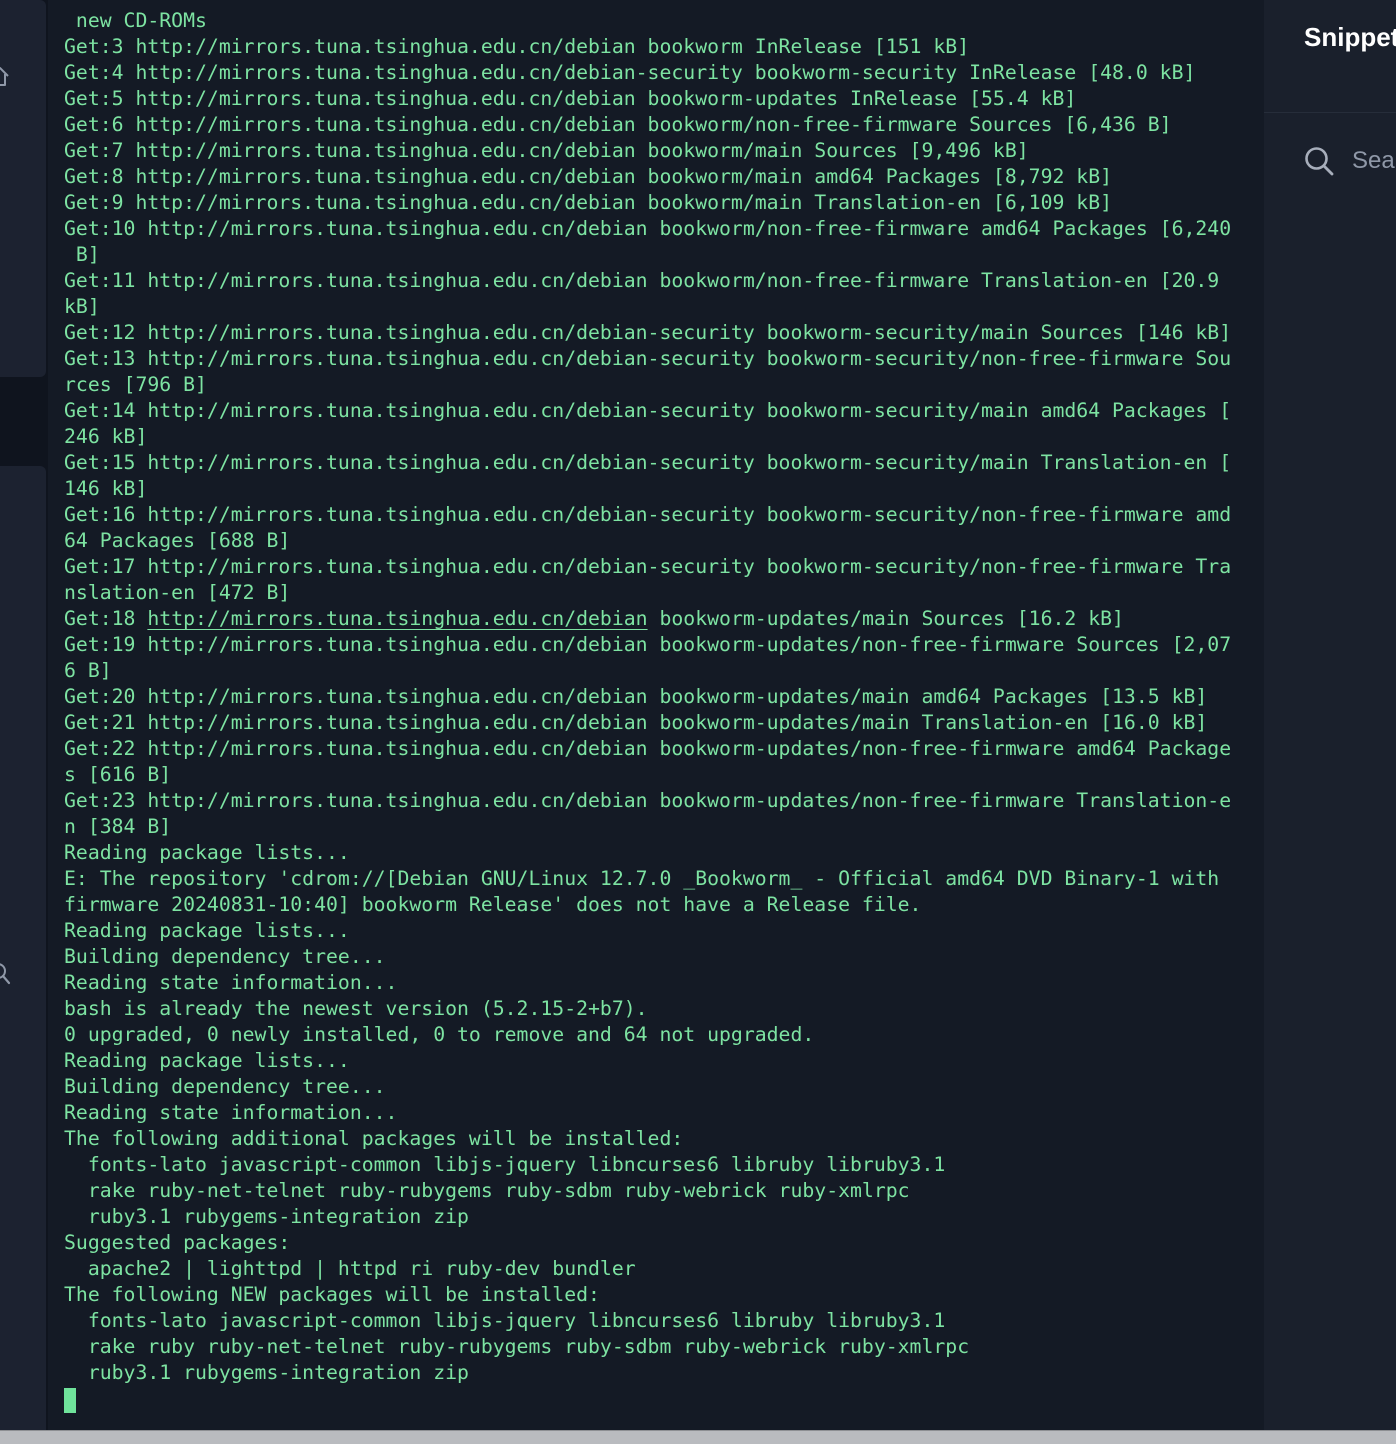 Image resolution: width=1396 pixels, height=1444 pixels. What do you see at coordinates (88, 670) in the screenshot?
I see `terminal-line: 6 B]` at bounding box center [88, 670].